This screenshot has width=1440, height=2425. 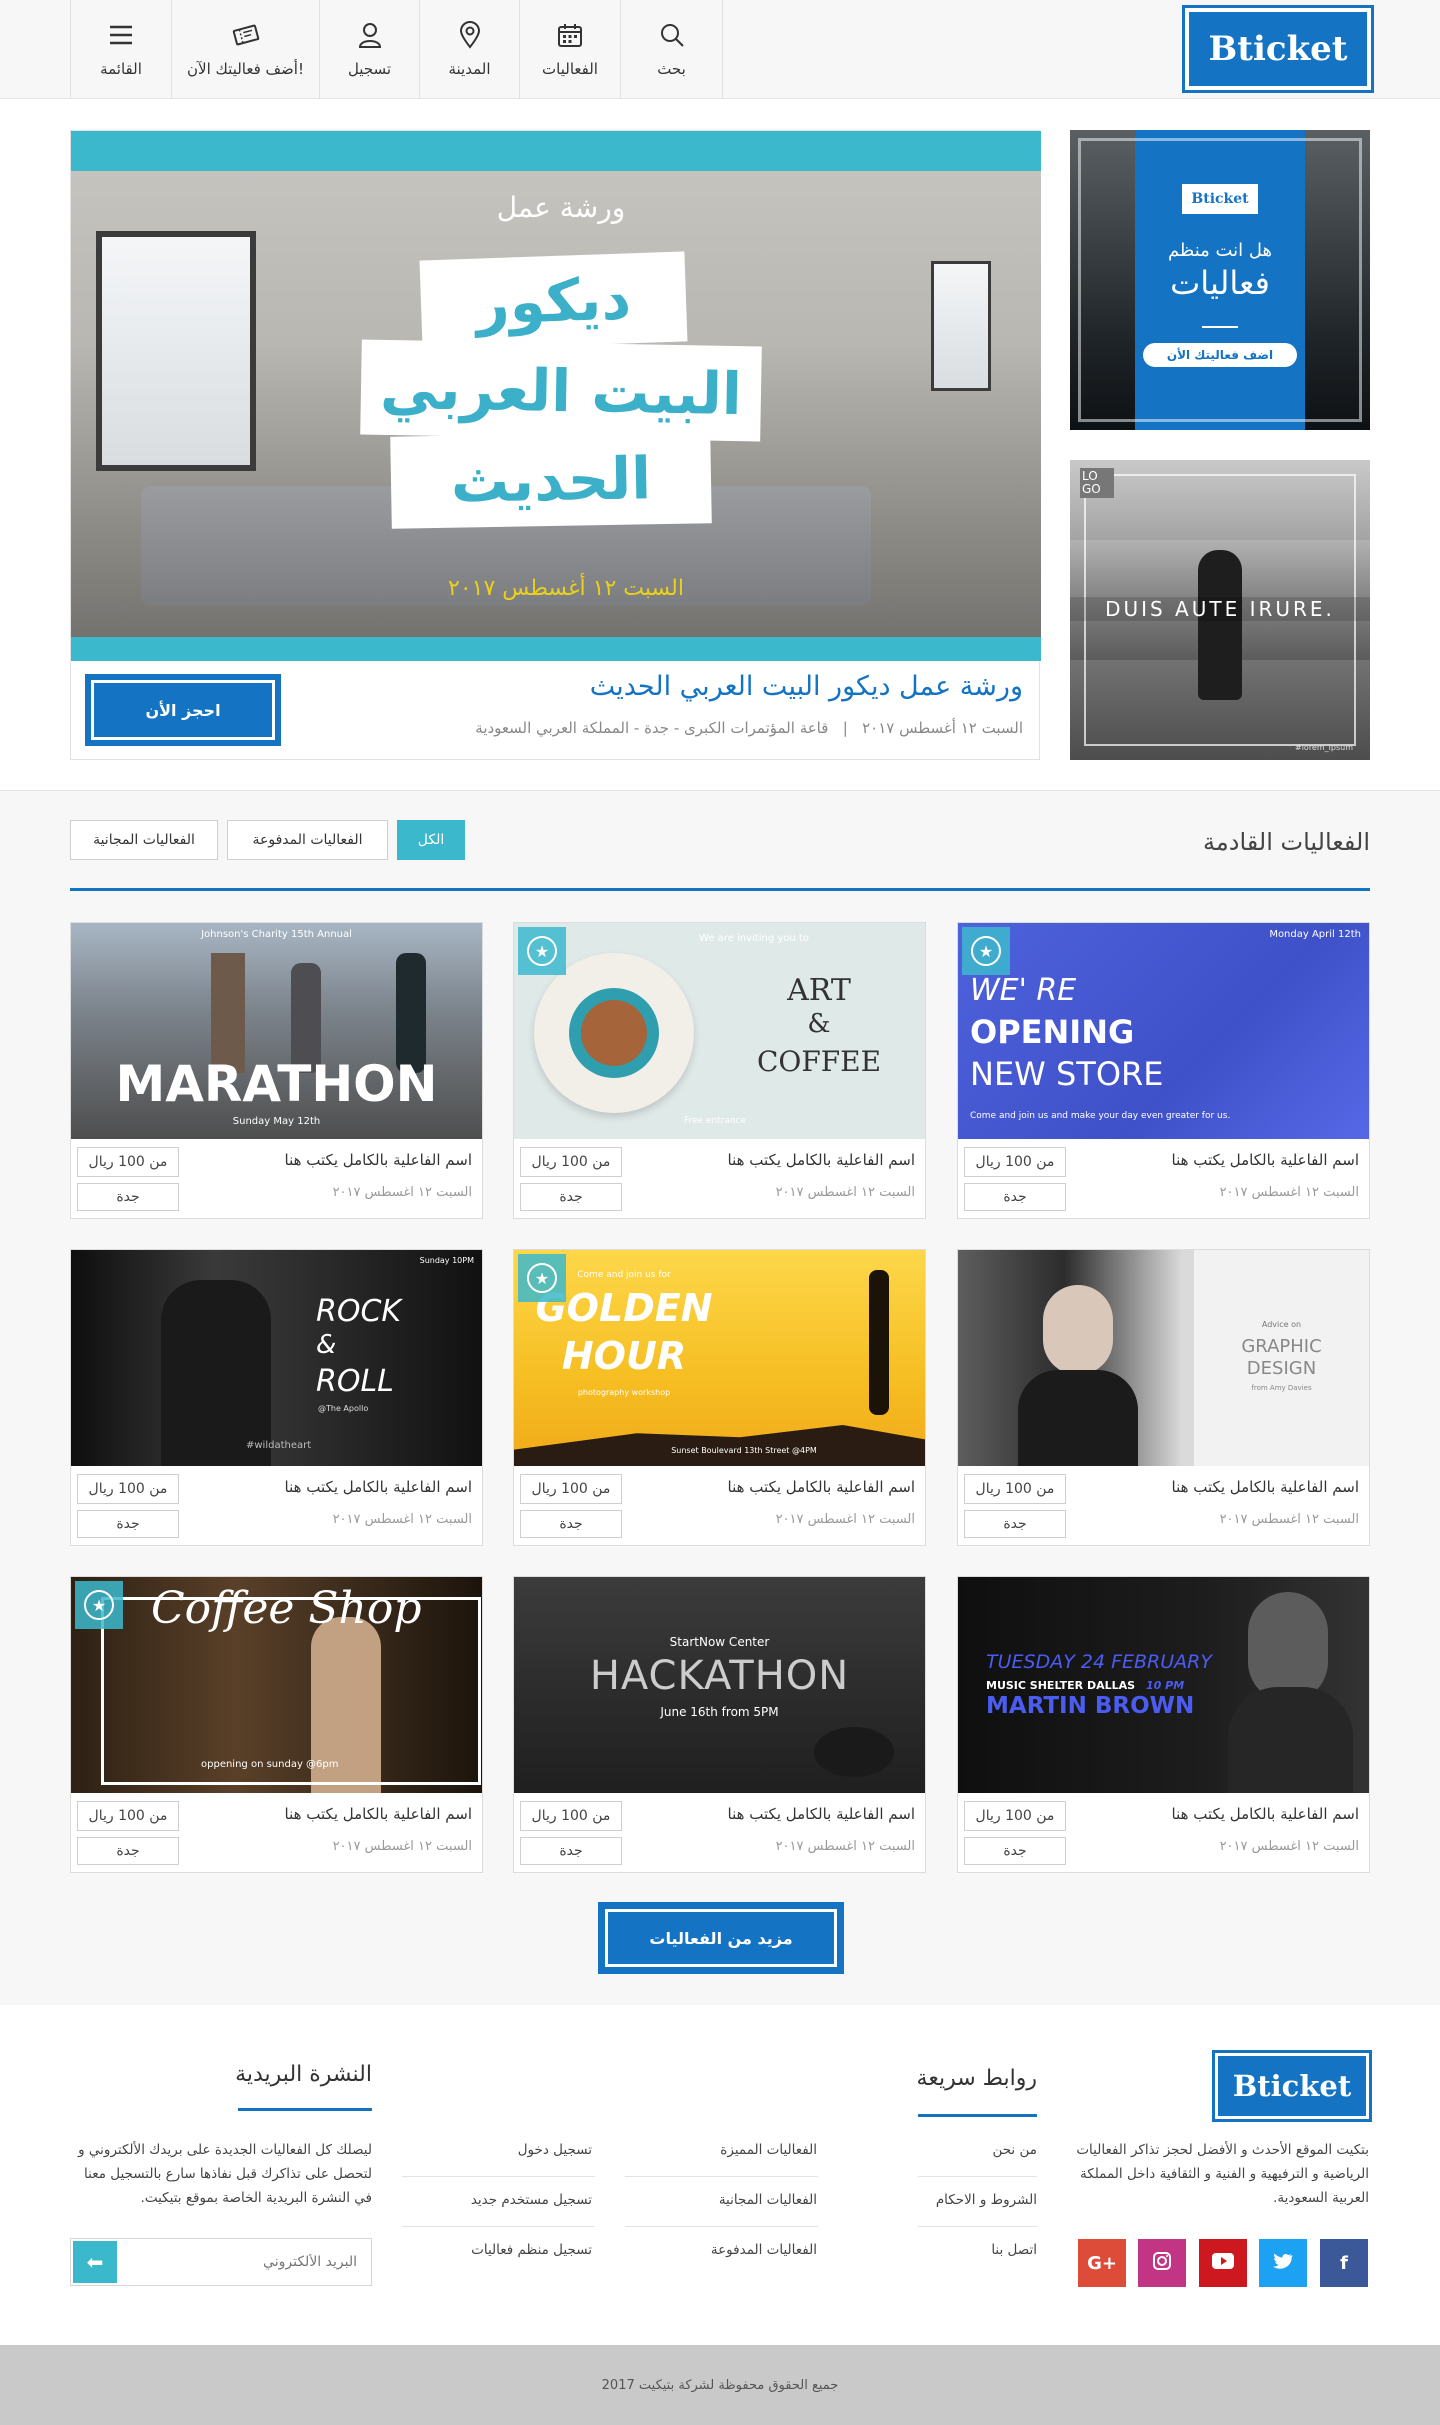 I want to click on footer-link-featured: الفعاليات المميزة, so click(x=768, y=2150).